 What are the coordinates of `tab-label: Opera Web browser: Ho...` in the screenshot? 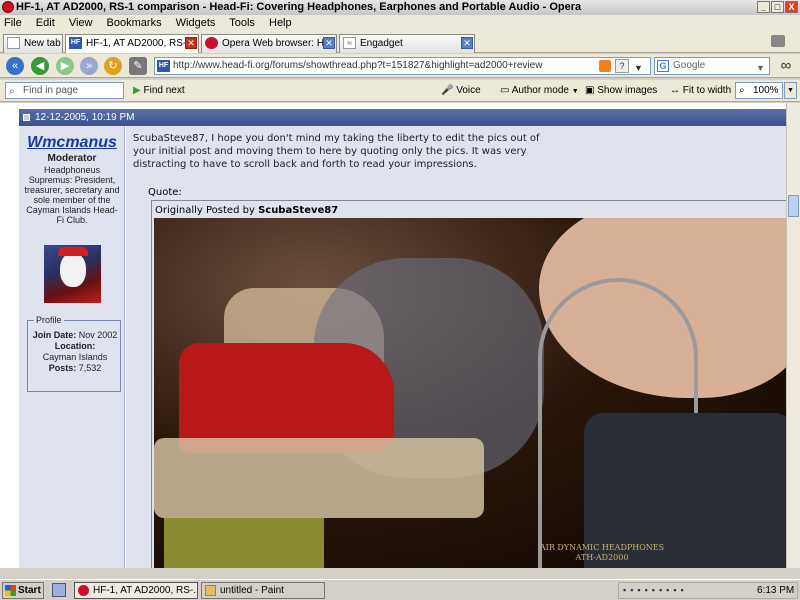 It's located at (279, 43).